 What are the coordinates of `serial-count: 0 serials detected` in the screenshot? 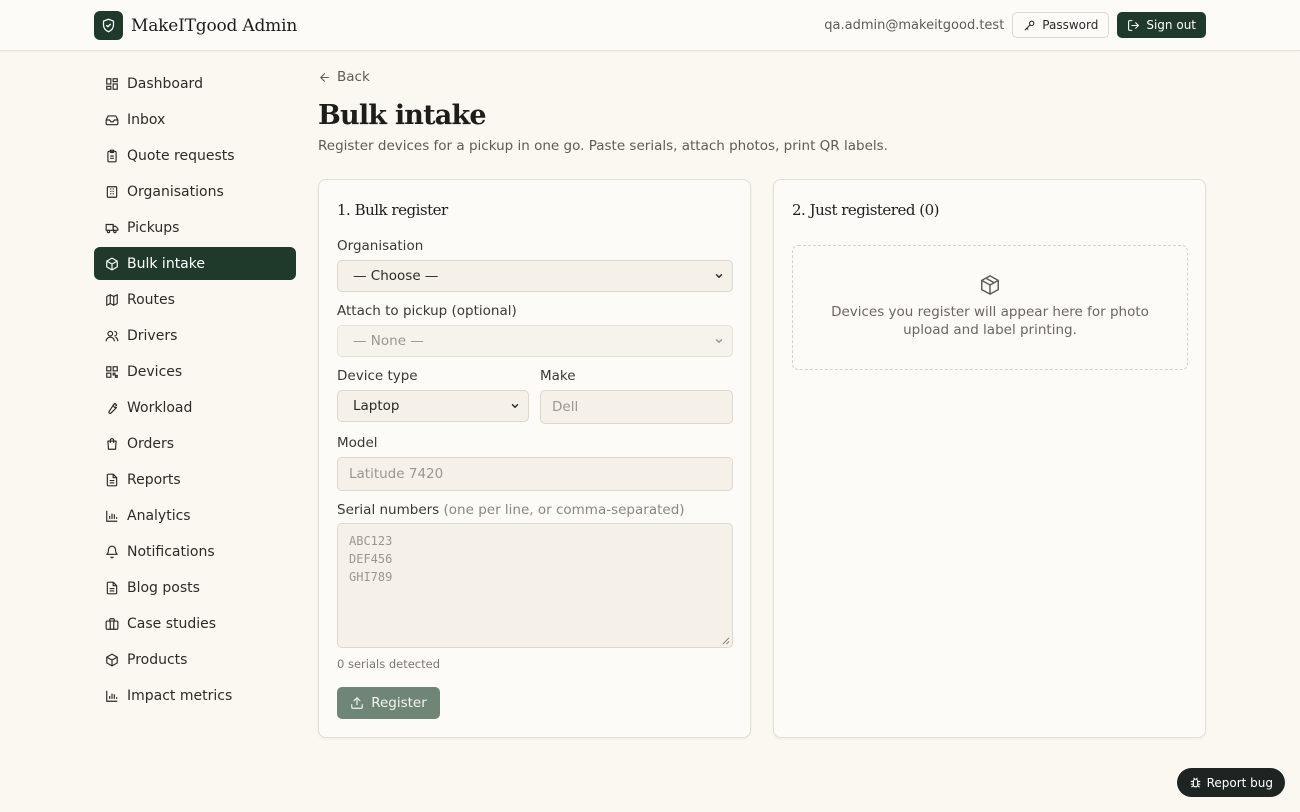 It's located at (389, 664).